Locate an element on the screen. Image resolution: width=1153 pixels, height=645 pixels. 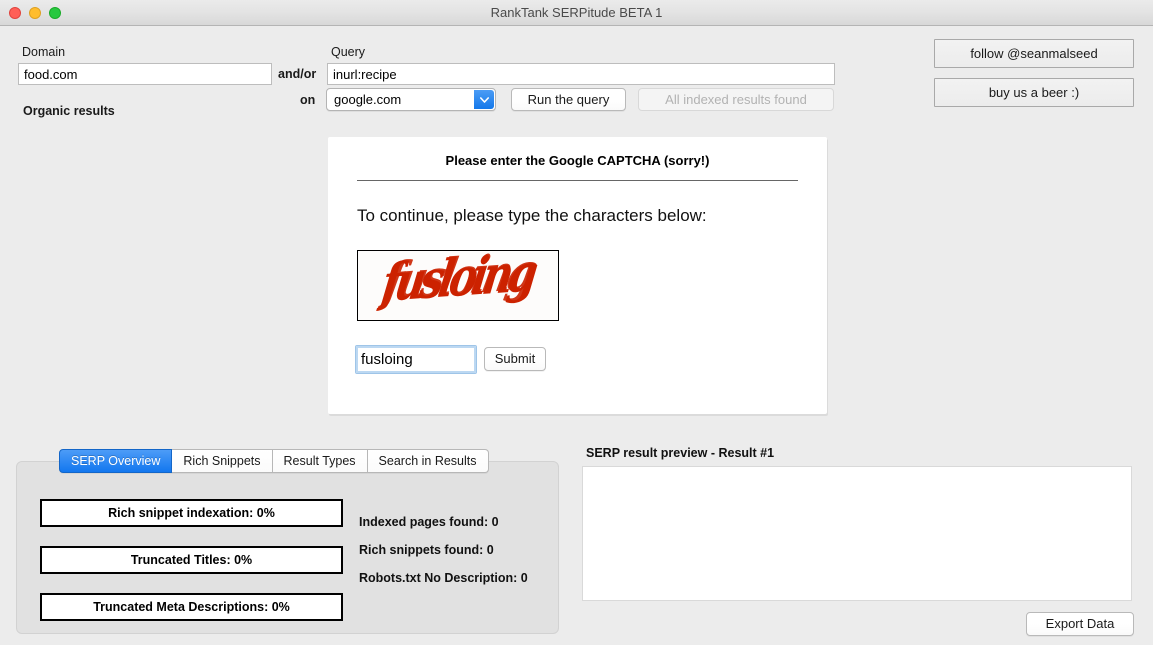
domain-input is located at coordinates (145, 74).